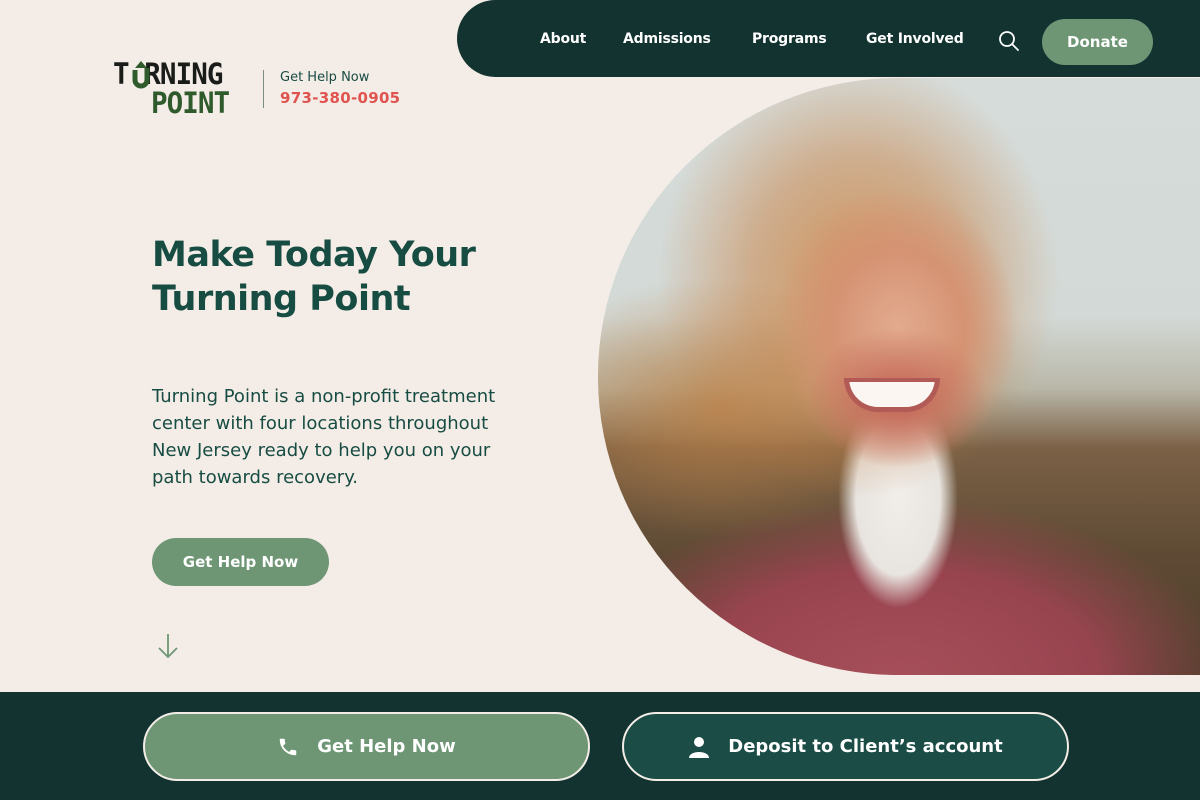  What do you see at coordinates (325, 77) in the screenshot?
I see `header-help-label: Get Help Now` at bounding box center [325, 77].